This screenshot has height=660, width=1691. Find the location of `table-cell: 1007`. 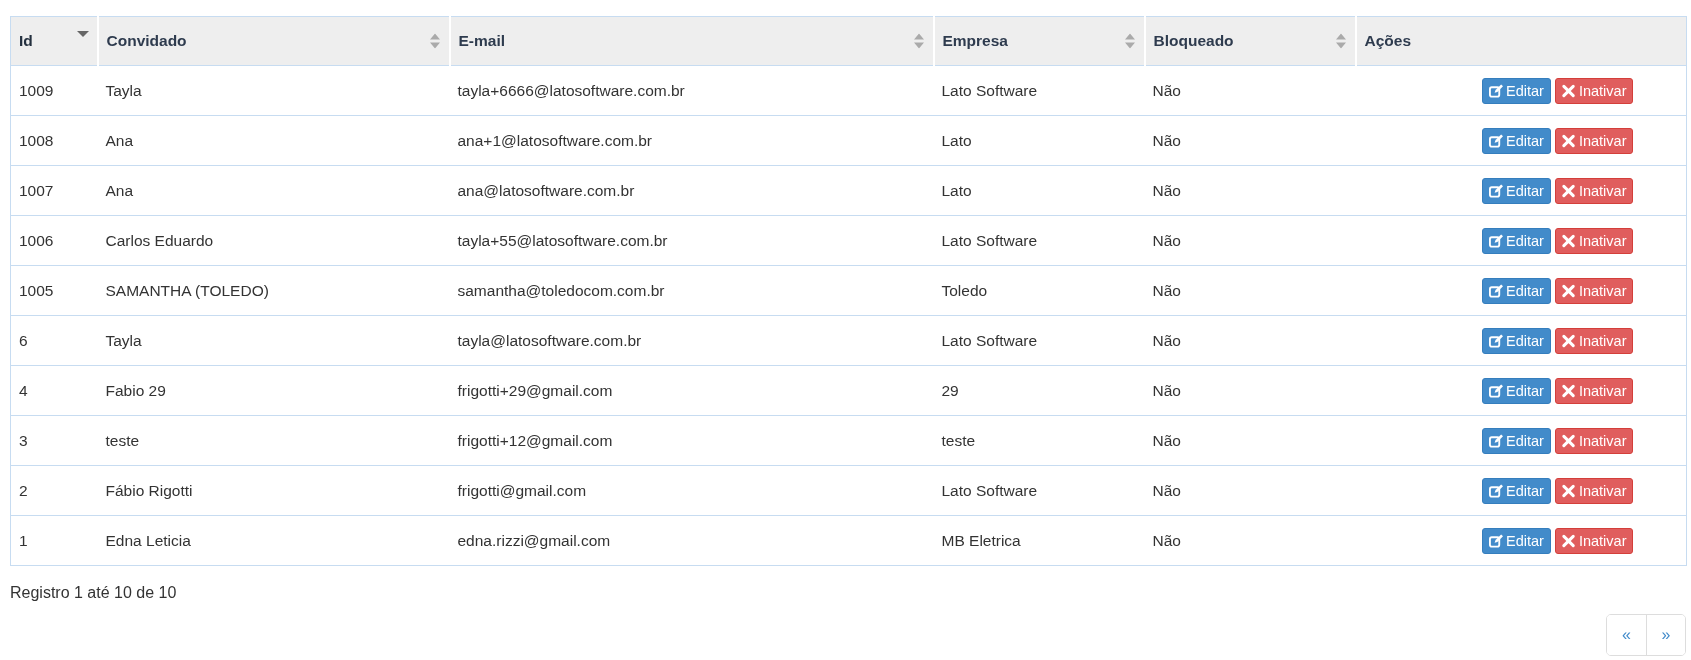

table-cell: 1007 is located at coordinates (54, 190).